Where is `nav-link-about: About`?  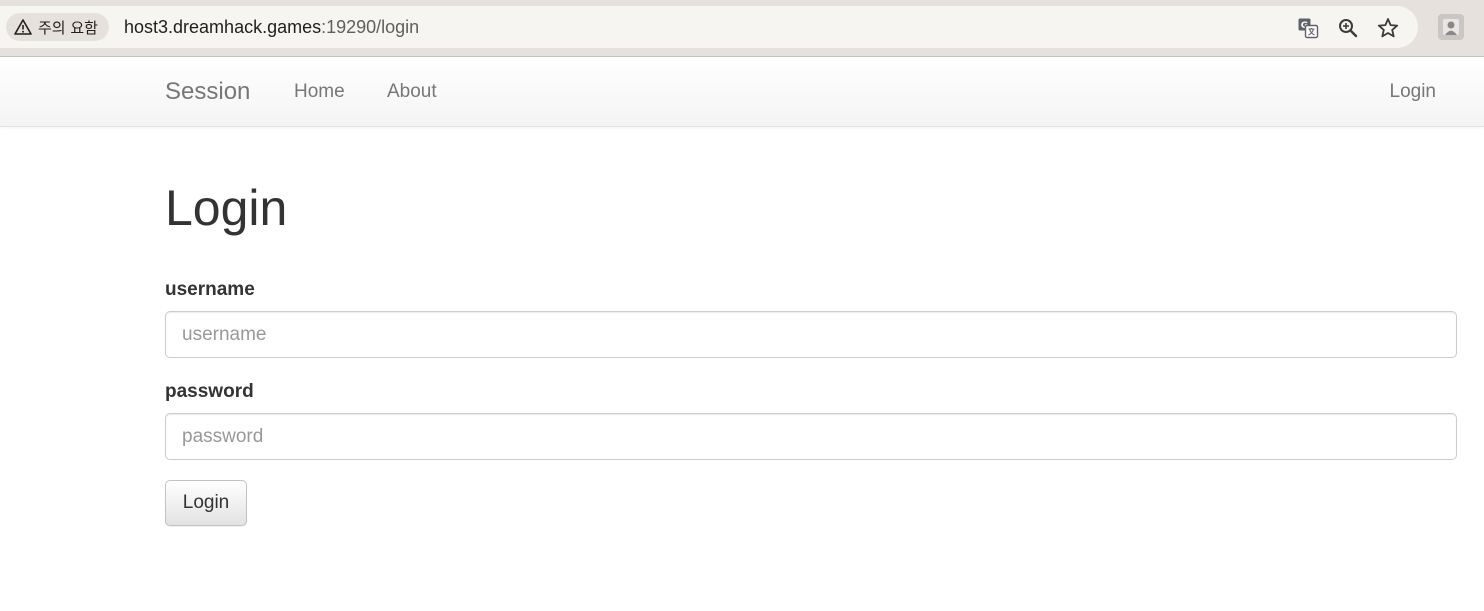
nav-link-about: About is located at coordinates (412, 92).